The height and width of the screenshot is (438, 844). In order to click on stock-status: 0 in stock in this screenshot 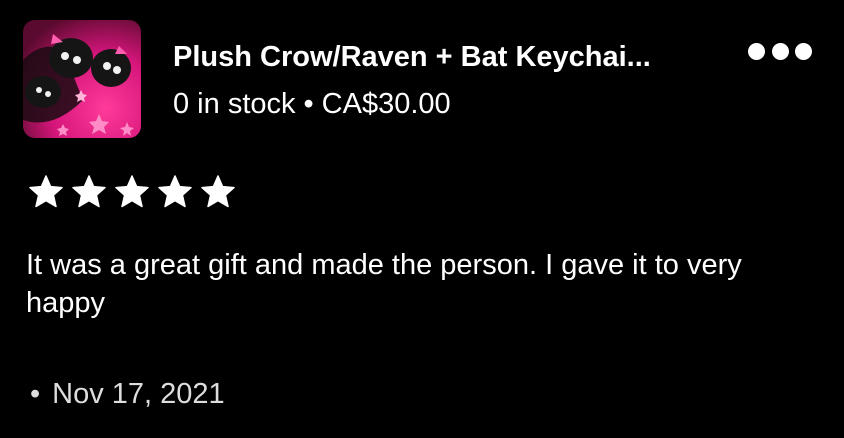, I will do `click(234, 104)`.